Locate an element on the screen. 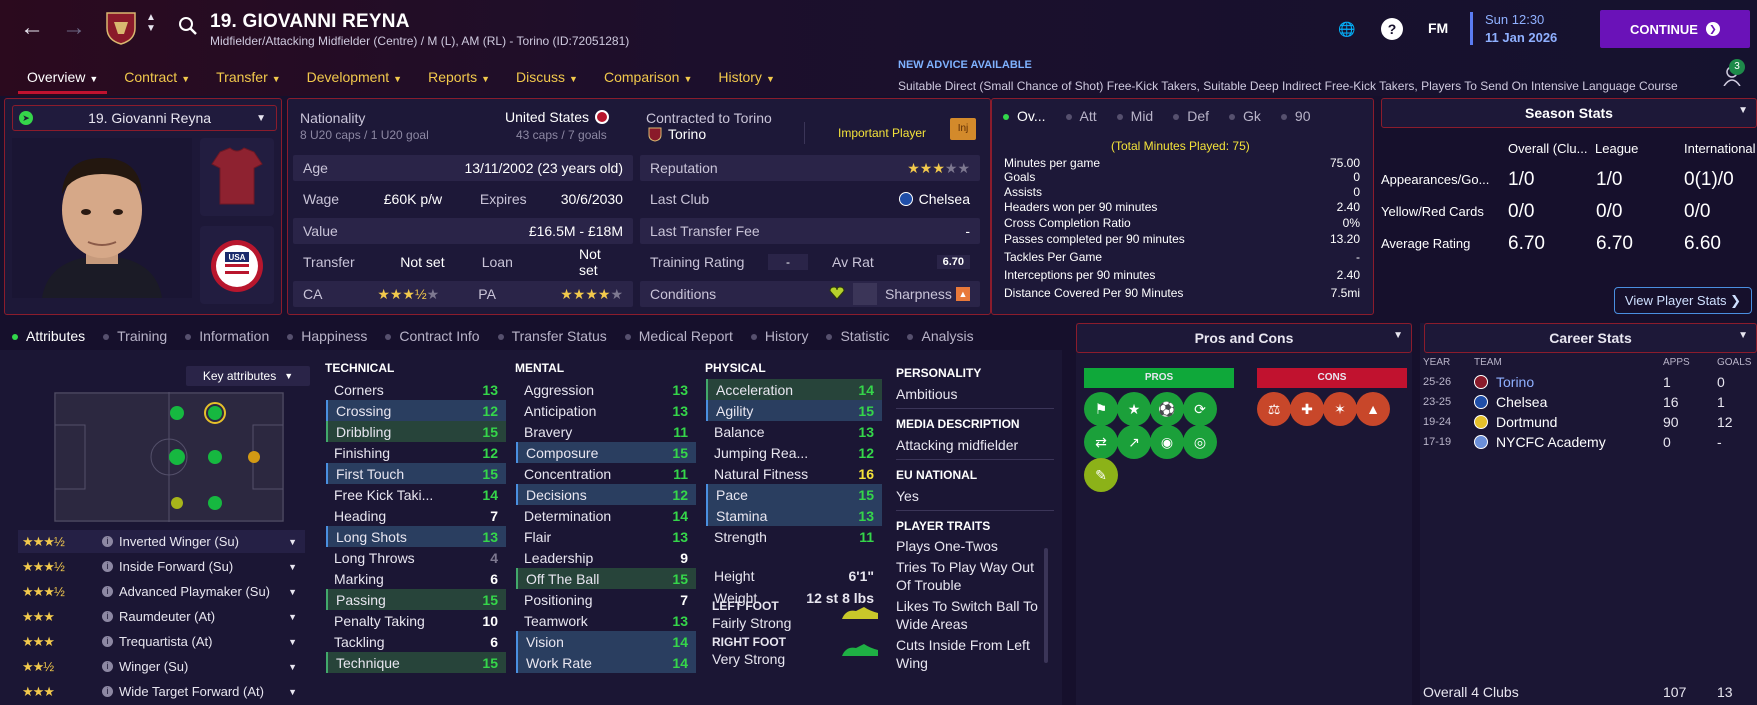  attribute-row: First Touch 15 is located at coordinates (416, 473).